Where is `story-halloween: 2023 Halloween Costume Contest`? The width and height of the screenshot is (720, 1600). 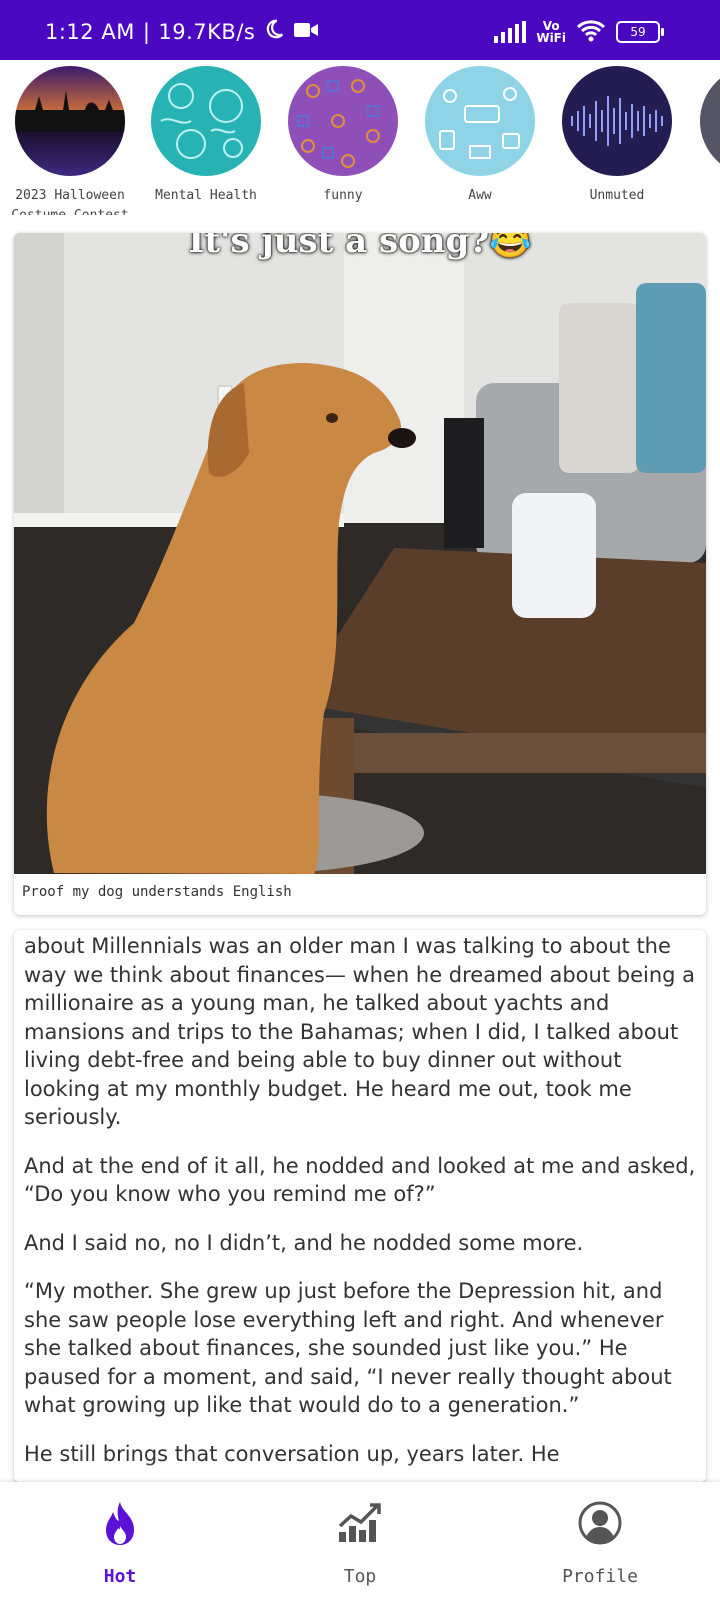
story-halloween: 2023 Halloween Costume Contest is located at coordinates (70, 140).